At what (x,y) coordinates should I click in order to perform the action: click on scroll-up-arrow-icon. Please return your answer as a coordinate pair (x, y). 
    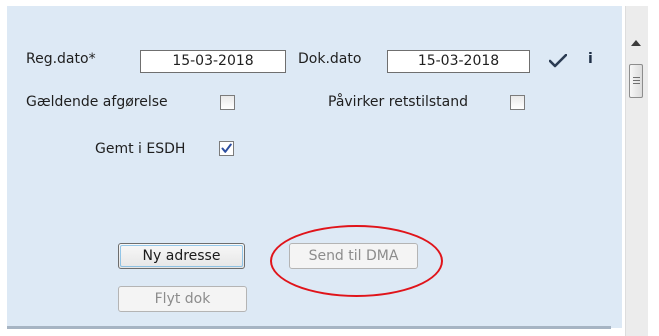
    Looking at the image, I should click on (636, 42).